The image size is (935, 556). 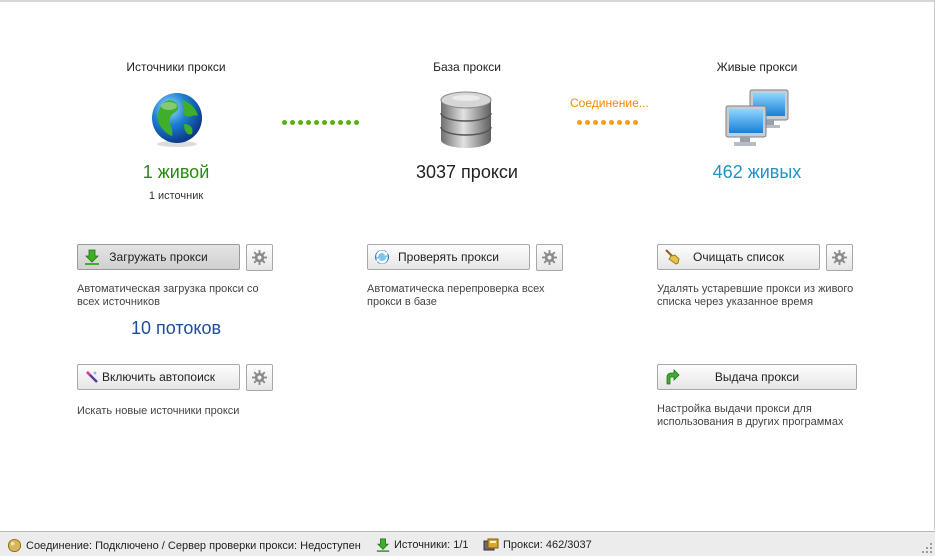 What do you see at coordinates (176, 67) in the screenshot?
I see `sources-title: Источники прокси` at bounding box center [176, 67].